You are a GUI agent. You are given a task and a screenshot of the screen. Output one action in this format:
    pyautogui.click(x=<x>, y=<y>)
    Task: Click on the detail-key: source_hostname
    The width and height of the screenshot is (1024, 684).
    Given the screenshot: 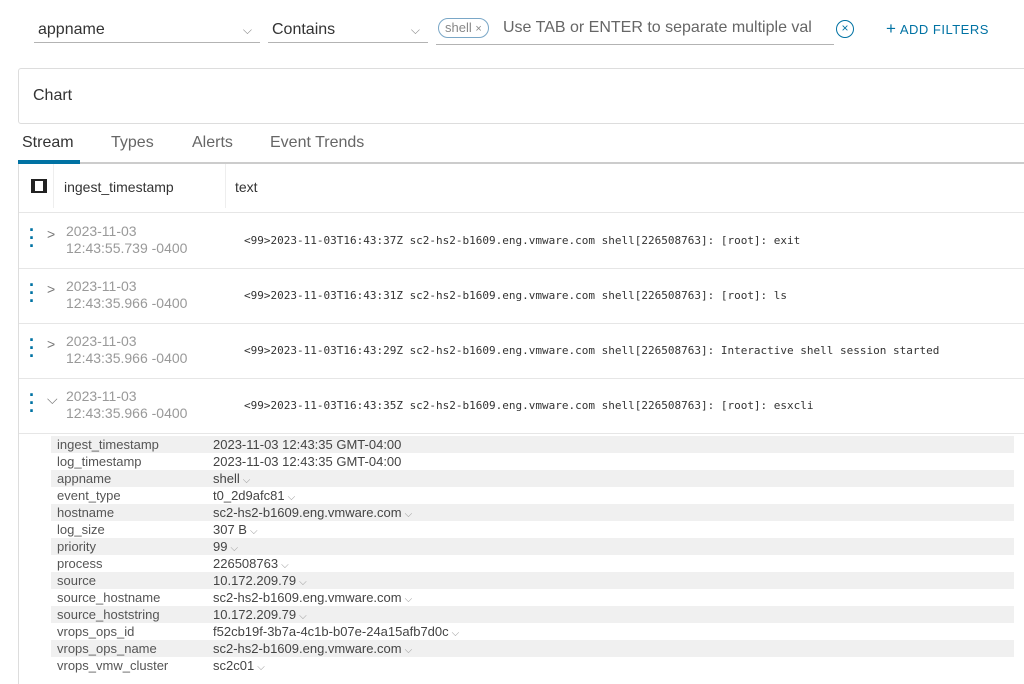 What is the action you would take?
    pyautogui.click(x=109, y=597)
    